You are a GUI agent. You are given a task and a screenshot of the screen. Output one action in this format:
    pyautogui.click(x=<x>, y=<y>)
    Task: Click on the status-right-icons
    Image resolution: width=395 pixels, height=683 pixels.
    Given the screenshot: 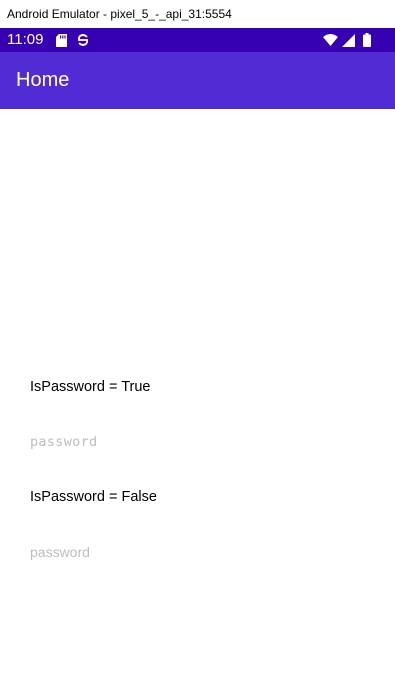 What is the action you would take?
    pyautogui.click(x=347, y=40)
    